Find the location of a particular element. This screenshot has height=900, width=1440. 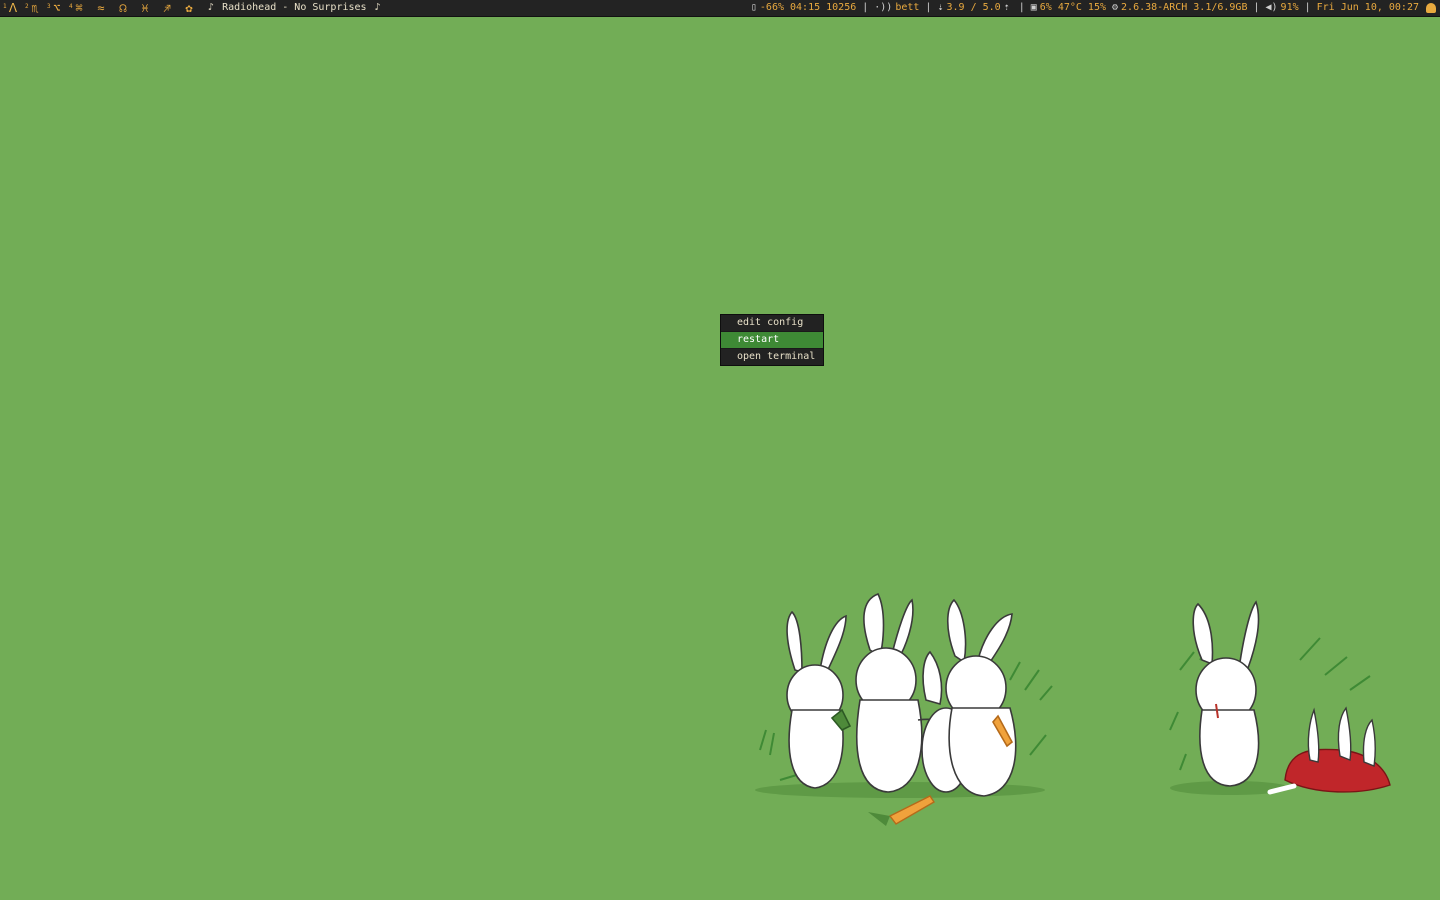

workspace-6-icon: ☊ is located at coordinates (123, 8).